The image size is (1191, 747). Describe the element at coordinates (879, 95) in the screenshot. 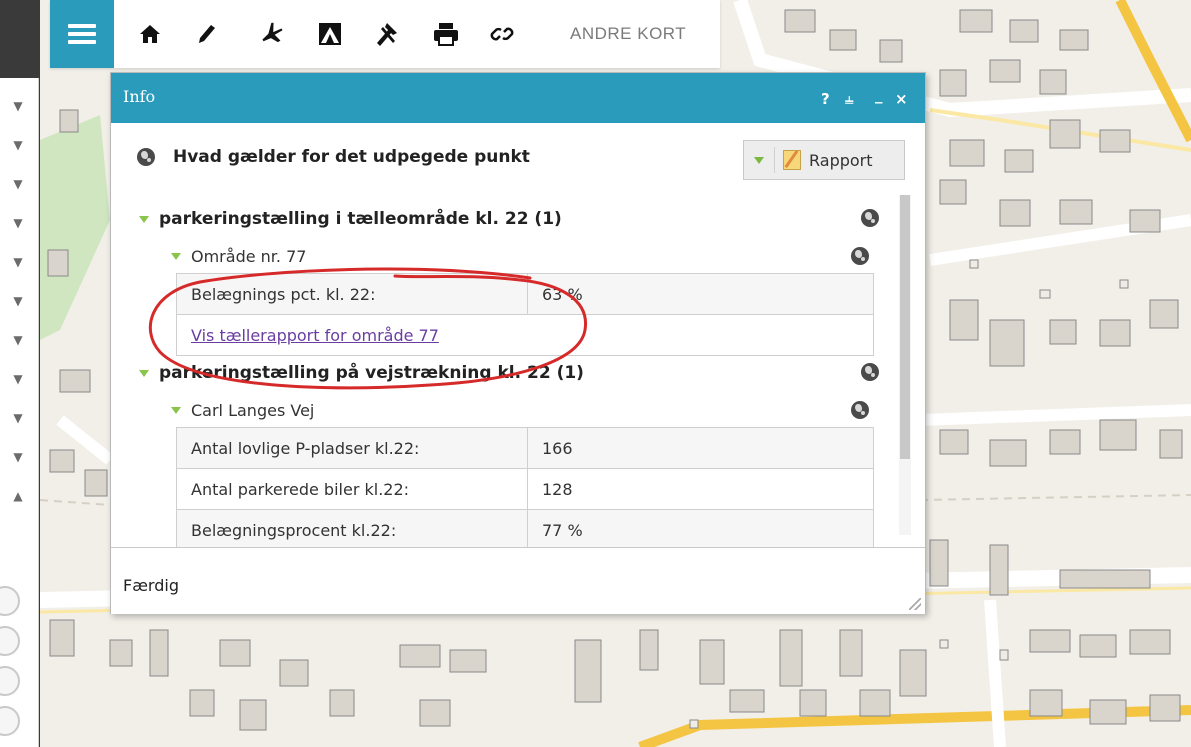

I see `minimize-icon: _` at that location.